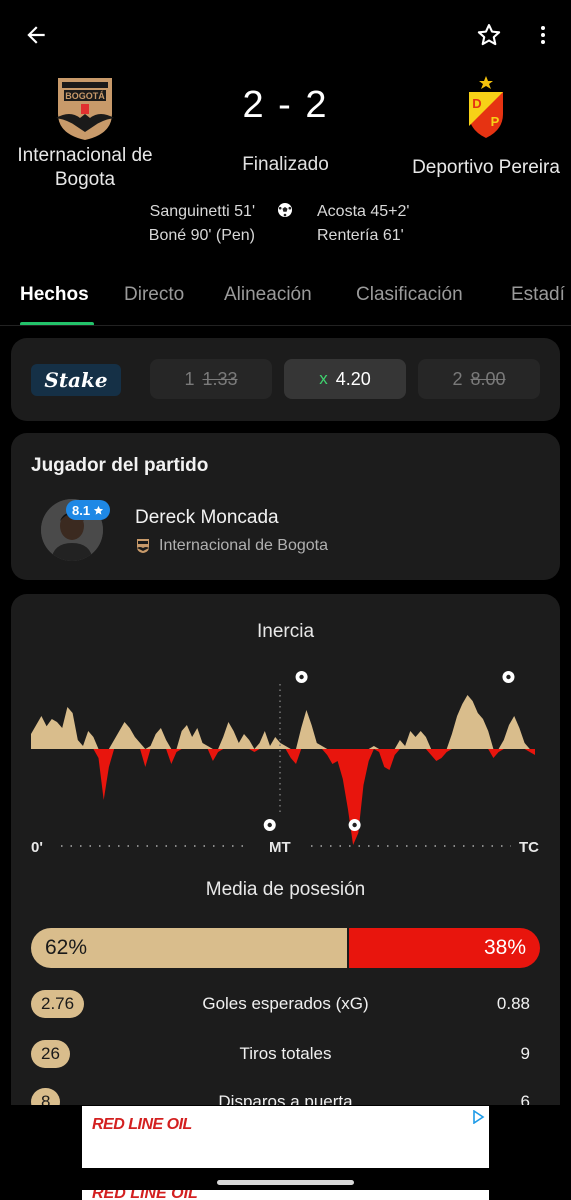 This screenshot has width=571, height=1200. I want to click on odds-home-button: 1 1.33, so click(211, 379).